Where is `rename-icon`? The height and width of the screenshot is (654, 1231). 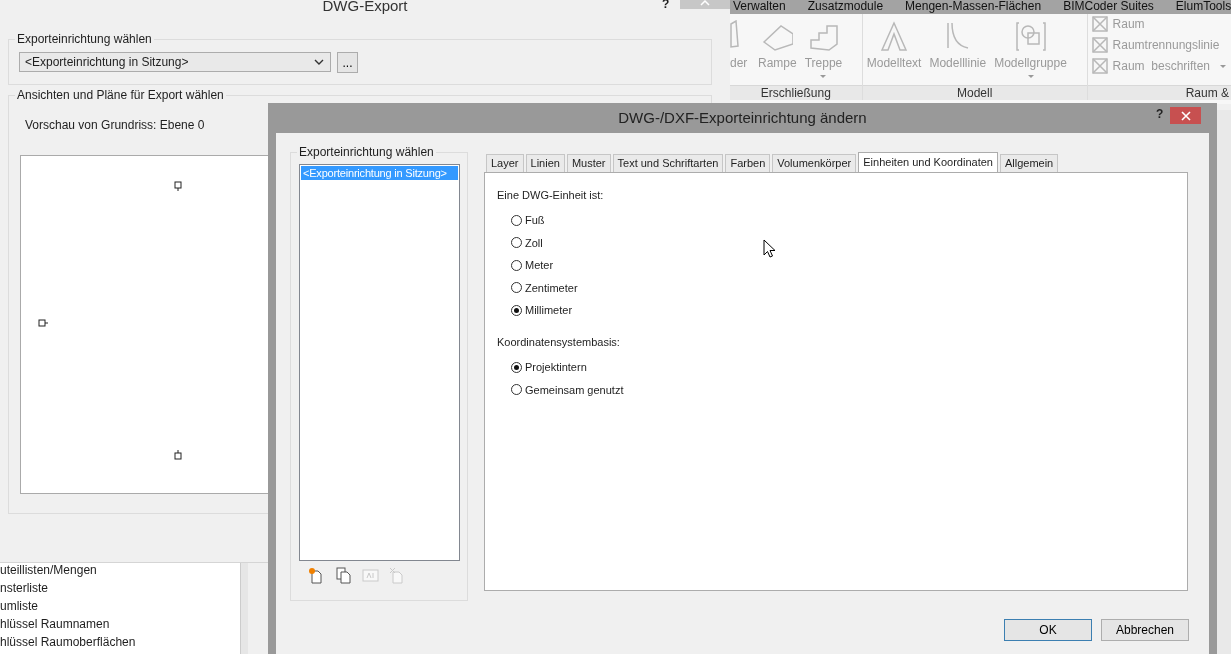
rename-icon is located at coordinates (370, 575).